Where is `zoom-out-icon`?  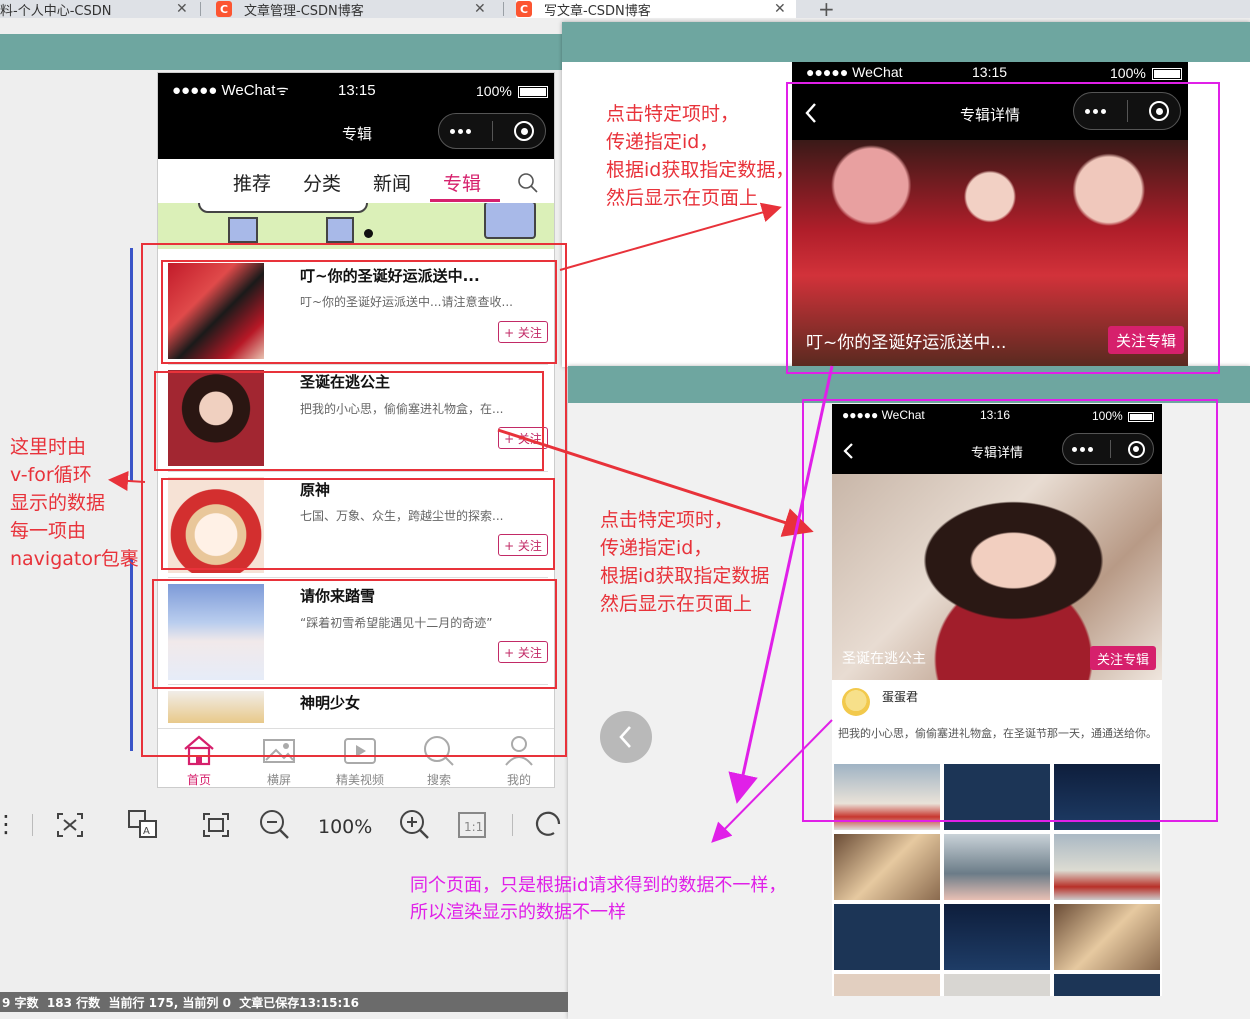
zoom-out-icon is located at coordinates (274, 824).